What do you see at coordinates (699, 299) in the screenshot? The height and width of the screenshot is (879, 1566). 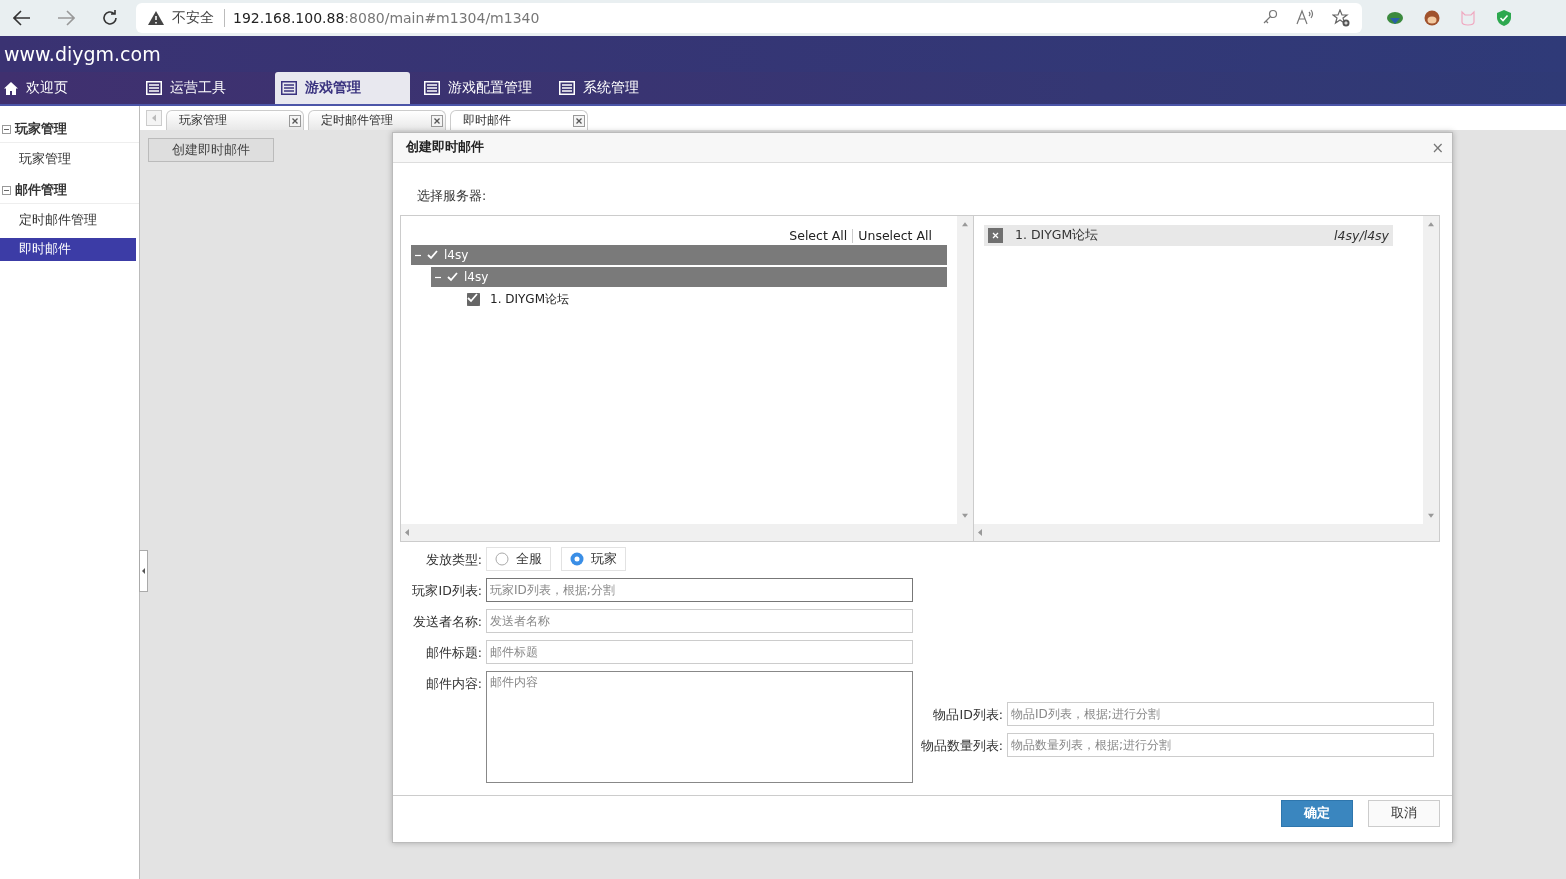 I see `tree-node: 1. DIYGM论坛` at bounding box center [699, 299].